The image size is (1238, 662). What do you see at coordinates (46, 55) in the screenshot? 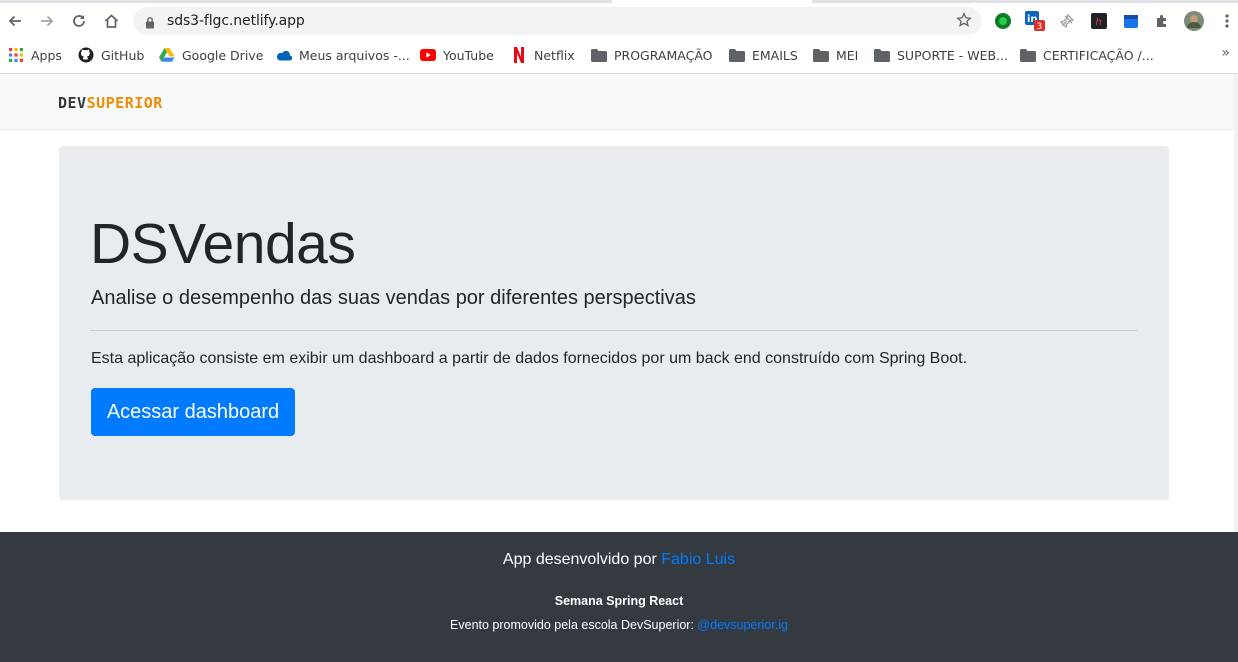
I see `bookmark-label: Apps` at bounding box center [46, 55].